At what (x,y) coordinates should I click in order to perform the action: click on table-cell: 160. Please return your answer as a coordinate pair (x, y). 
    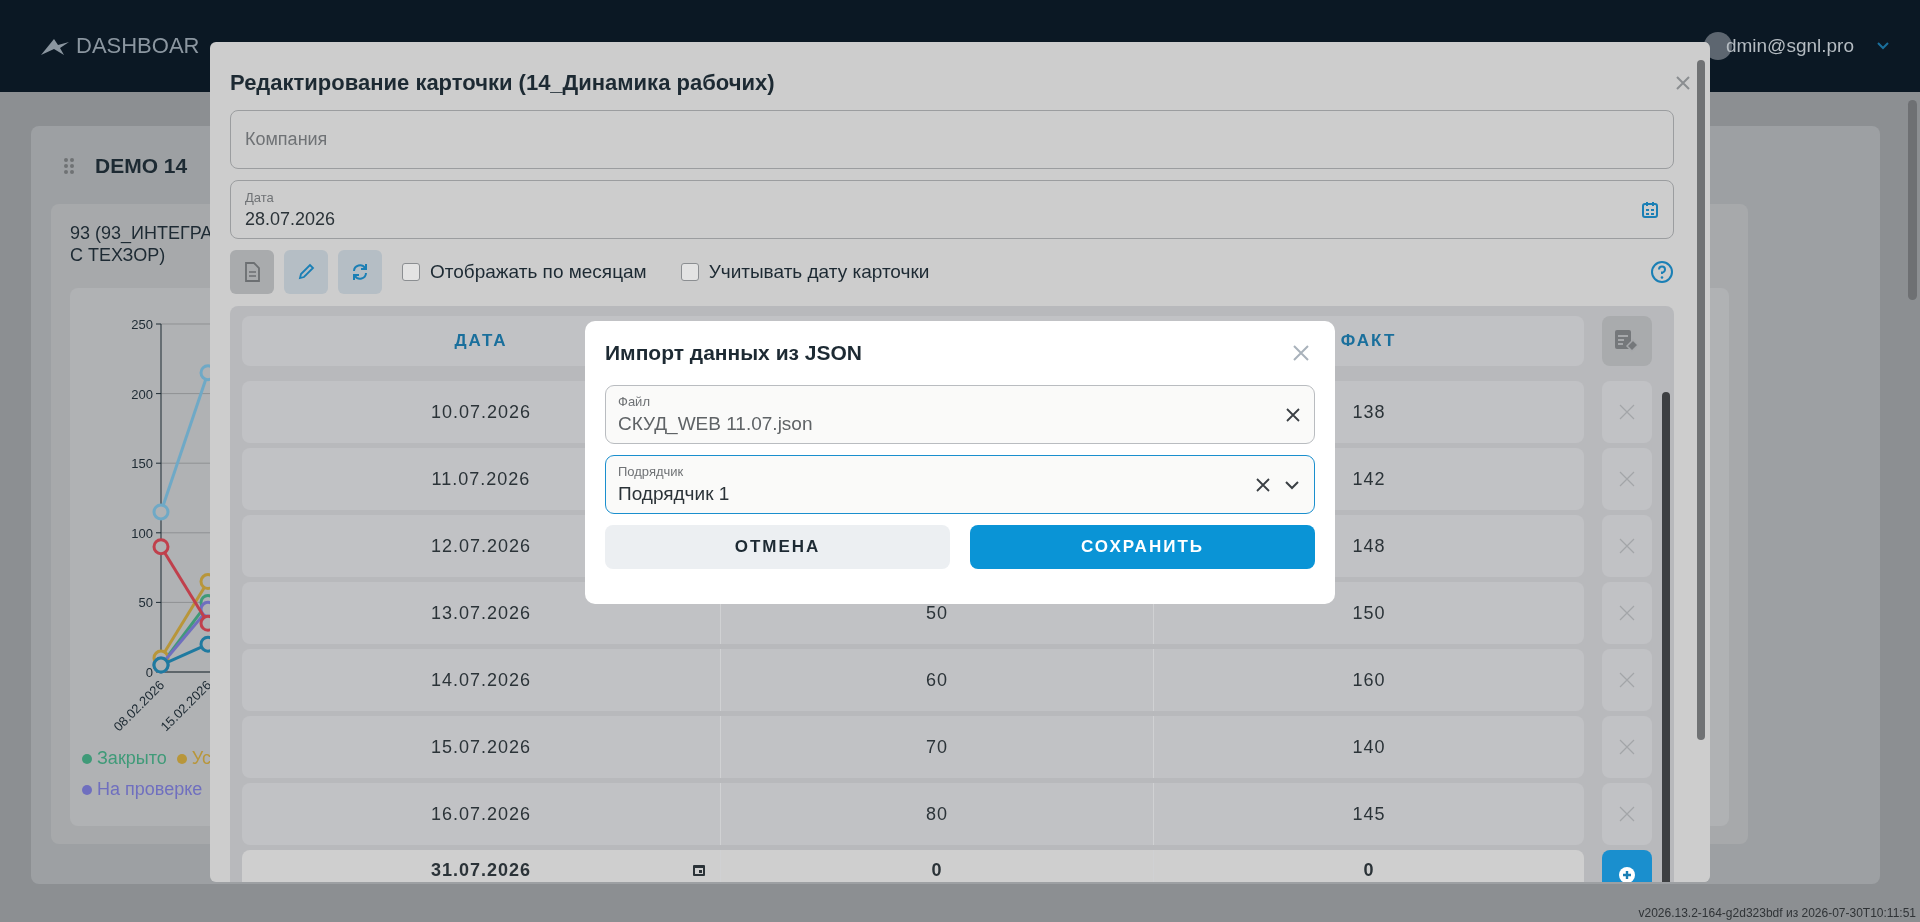
    Looking at the image, I should click on (1369, 680).